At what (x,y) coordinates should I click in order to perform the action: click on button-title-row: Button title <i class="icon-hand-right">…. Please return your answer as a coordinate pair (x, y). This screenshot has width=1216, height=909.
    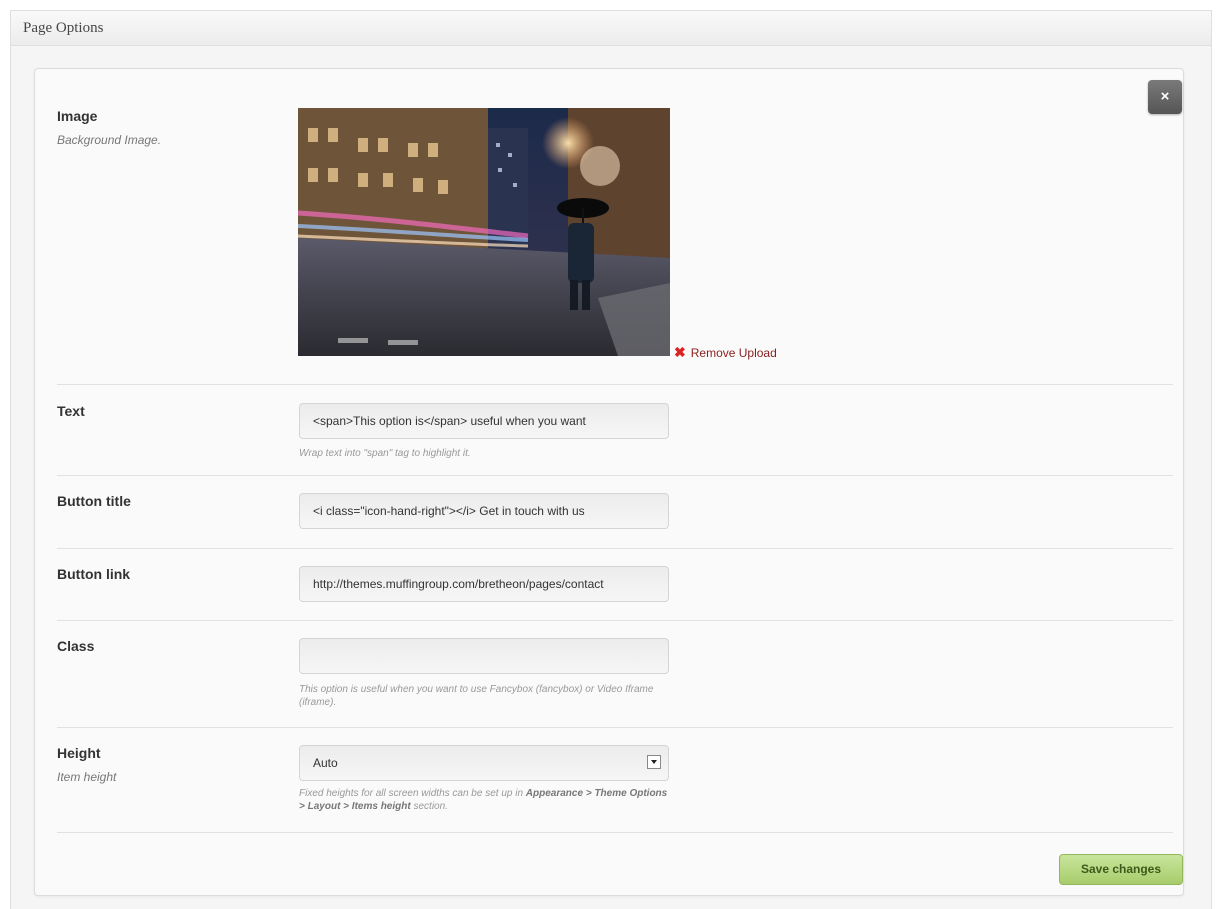
    Looking at the image, I should click on (615, 513).